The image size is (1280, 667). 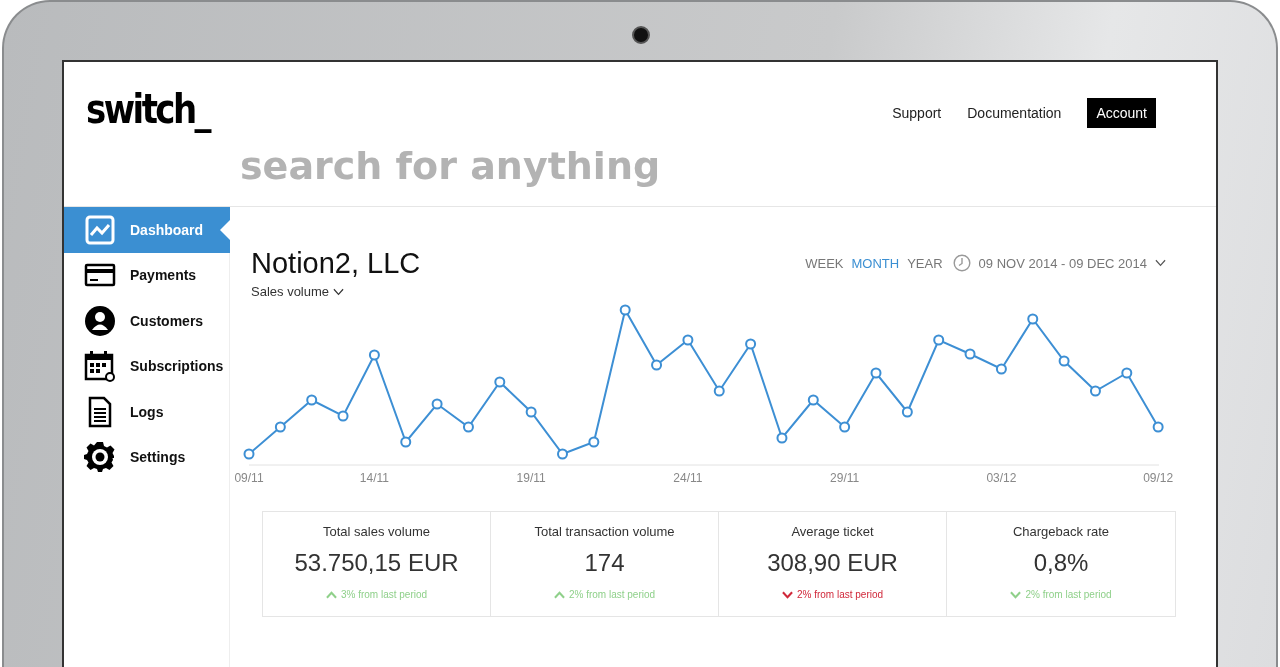 What do you see at coordinates (376, 531) in the screenshot?
I see `stat-label: Total sales volume` at bounding box center [376, 531].